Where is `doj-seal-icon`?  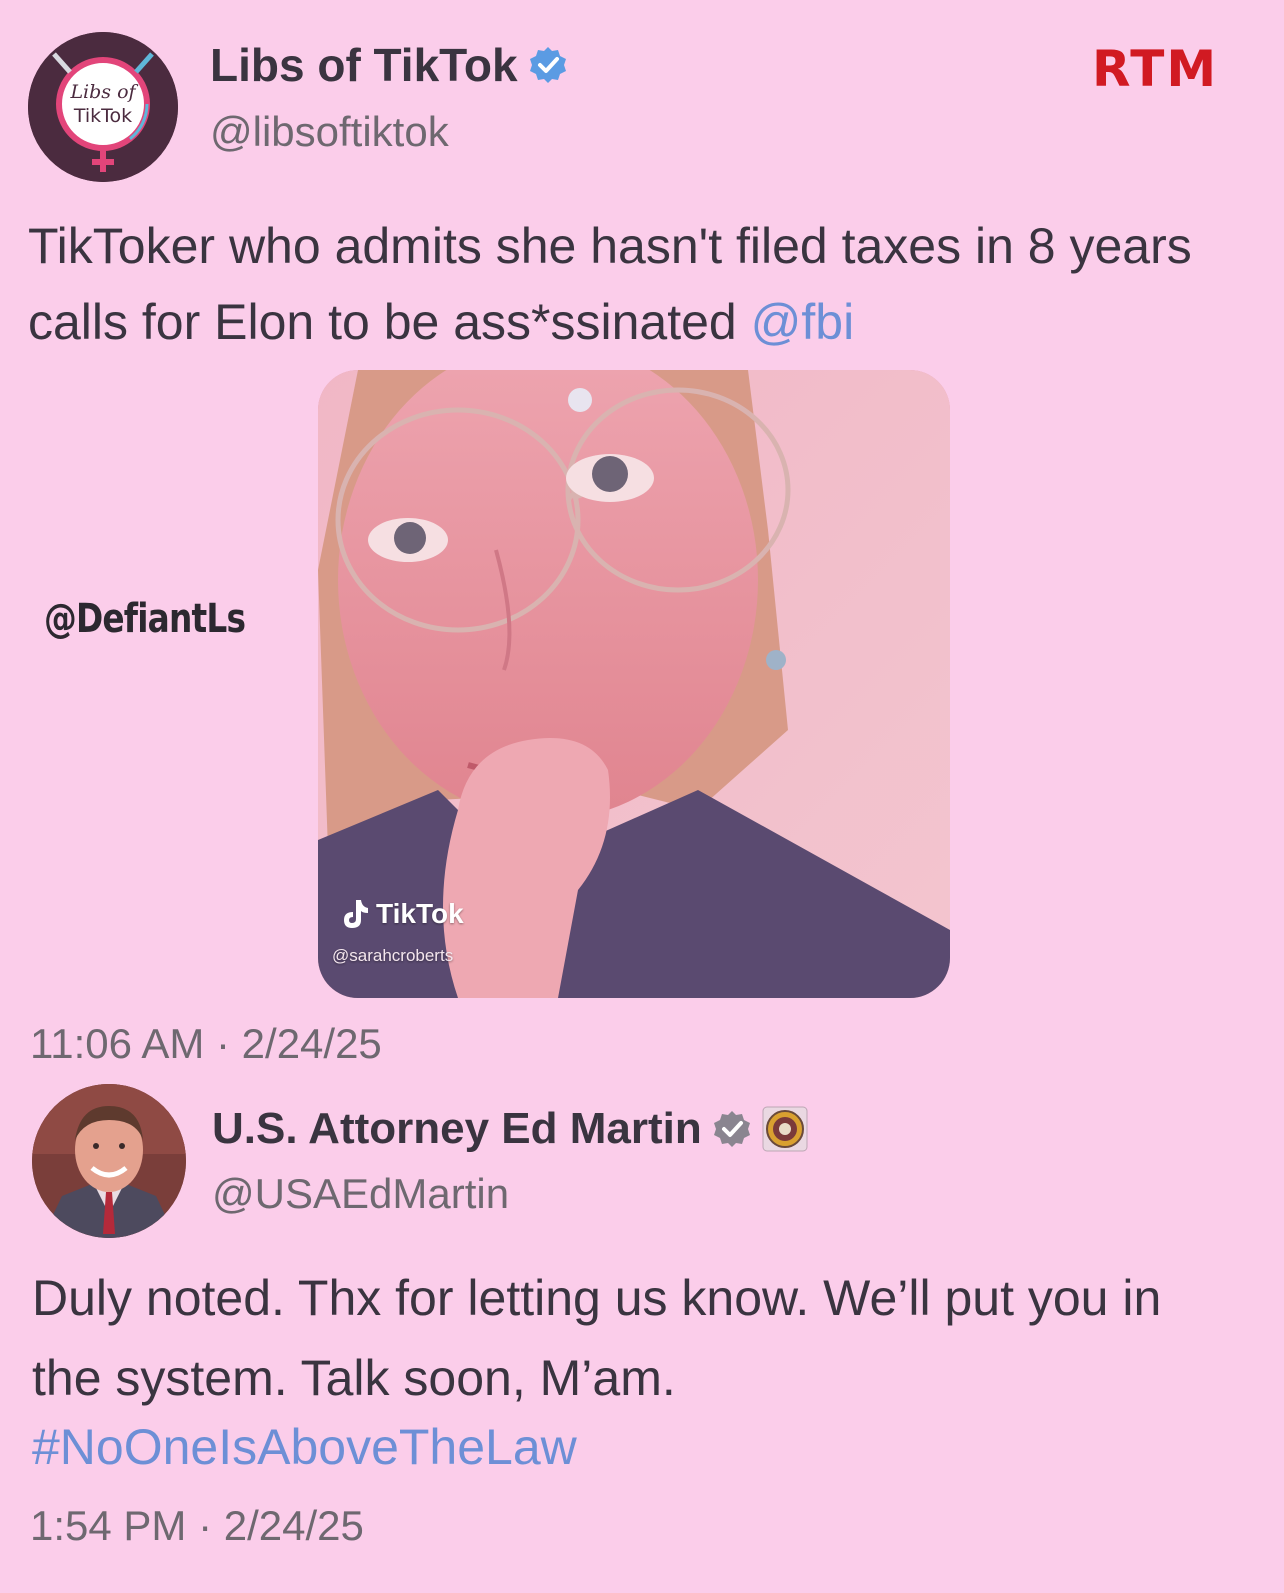
doj-seal-icon is located at coordinates (785, 1129).